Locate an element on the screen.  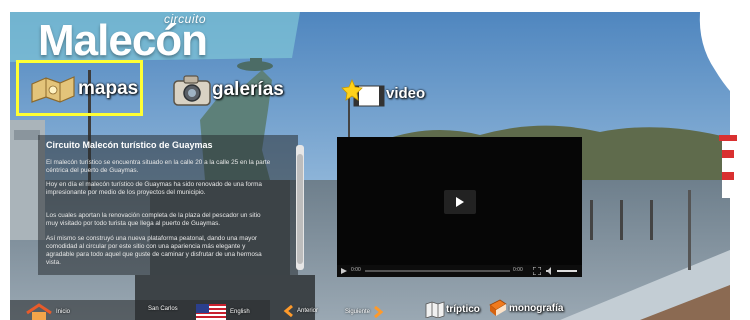
siguiente-label: Siguiente is located at coordinates (358, 312).